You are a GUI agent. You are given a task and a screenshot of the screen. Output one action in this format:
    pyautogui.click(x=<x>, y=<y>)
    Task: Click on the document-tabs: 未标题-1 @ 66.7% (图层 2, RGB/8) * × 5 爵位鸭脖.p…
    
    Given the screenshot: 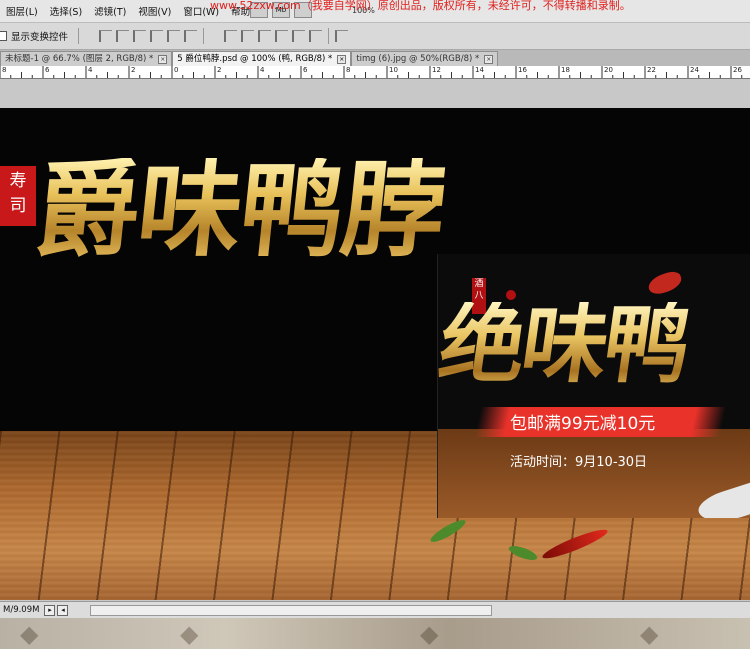 What is the action you would take?
    pyautogui.click(x=375, y=58)
    